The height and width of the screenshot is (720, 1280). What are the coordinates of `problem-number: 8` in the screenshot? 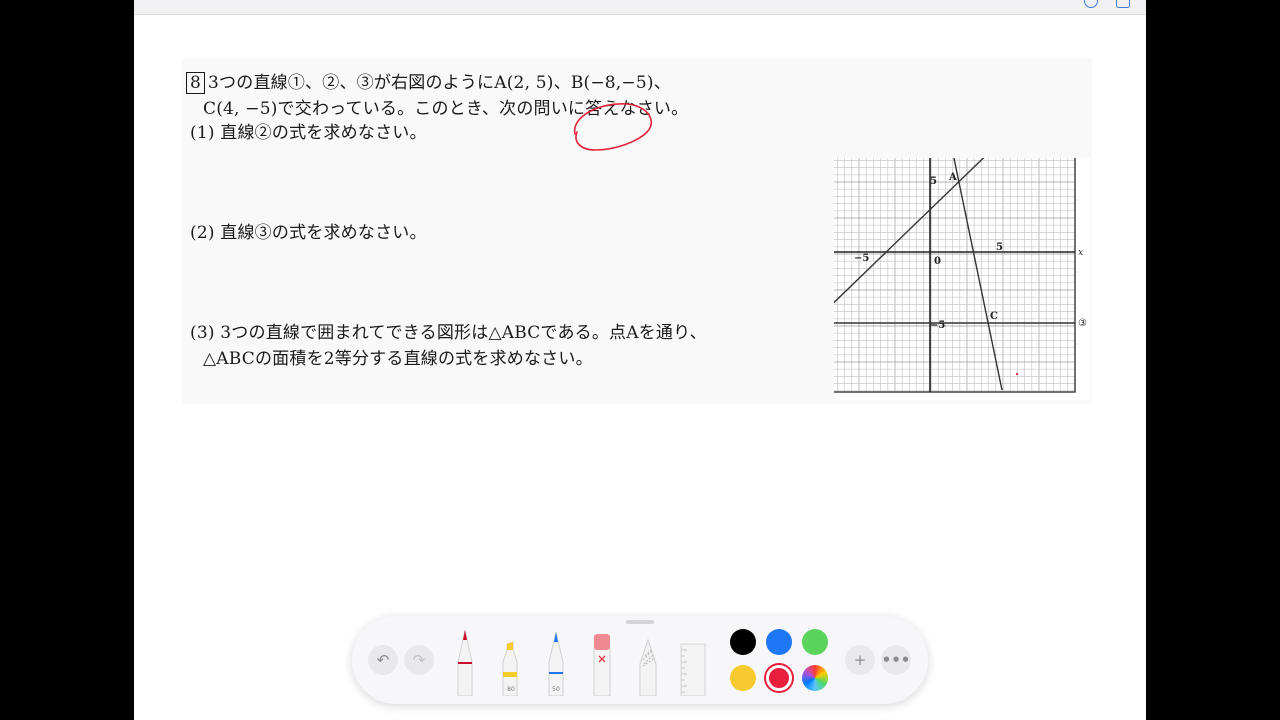 It's located at (196, 83).